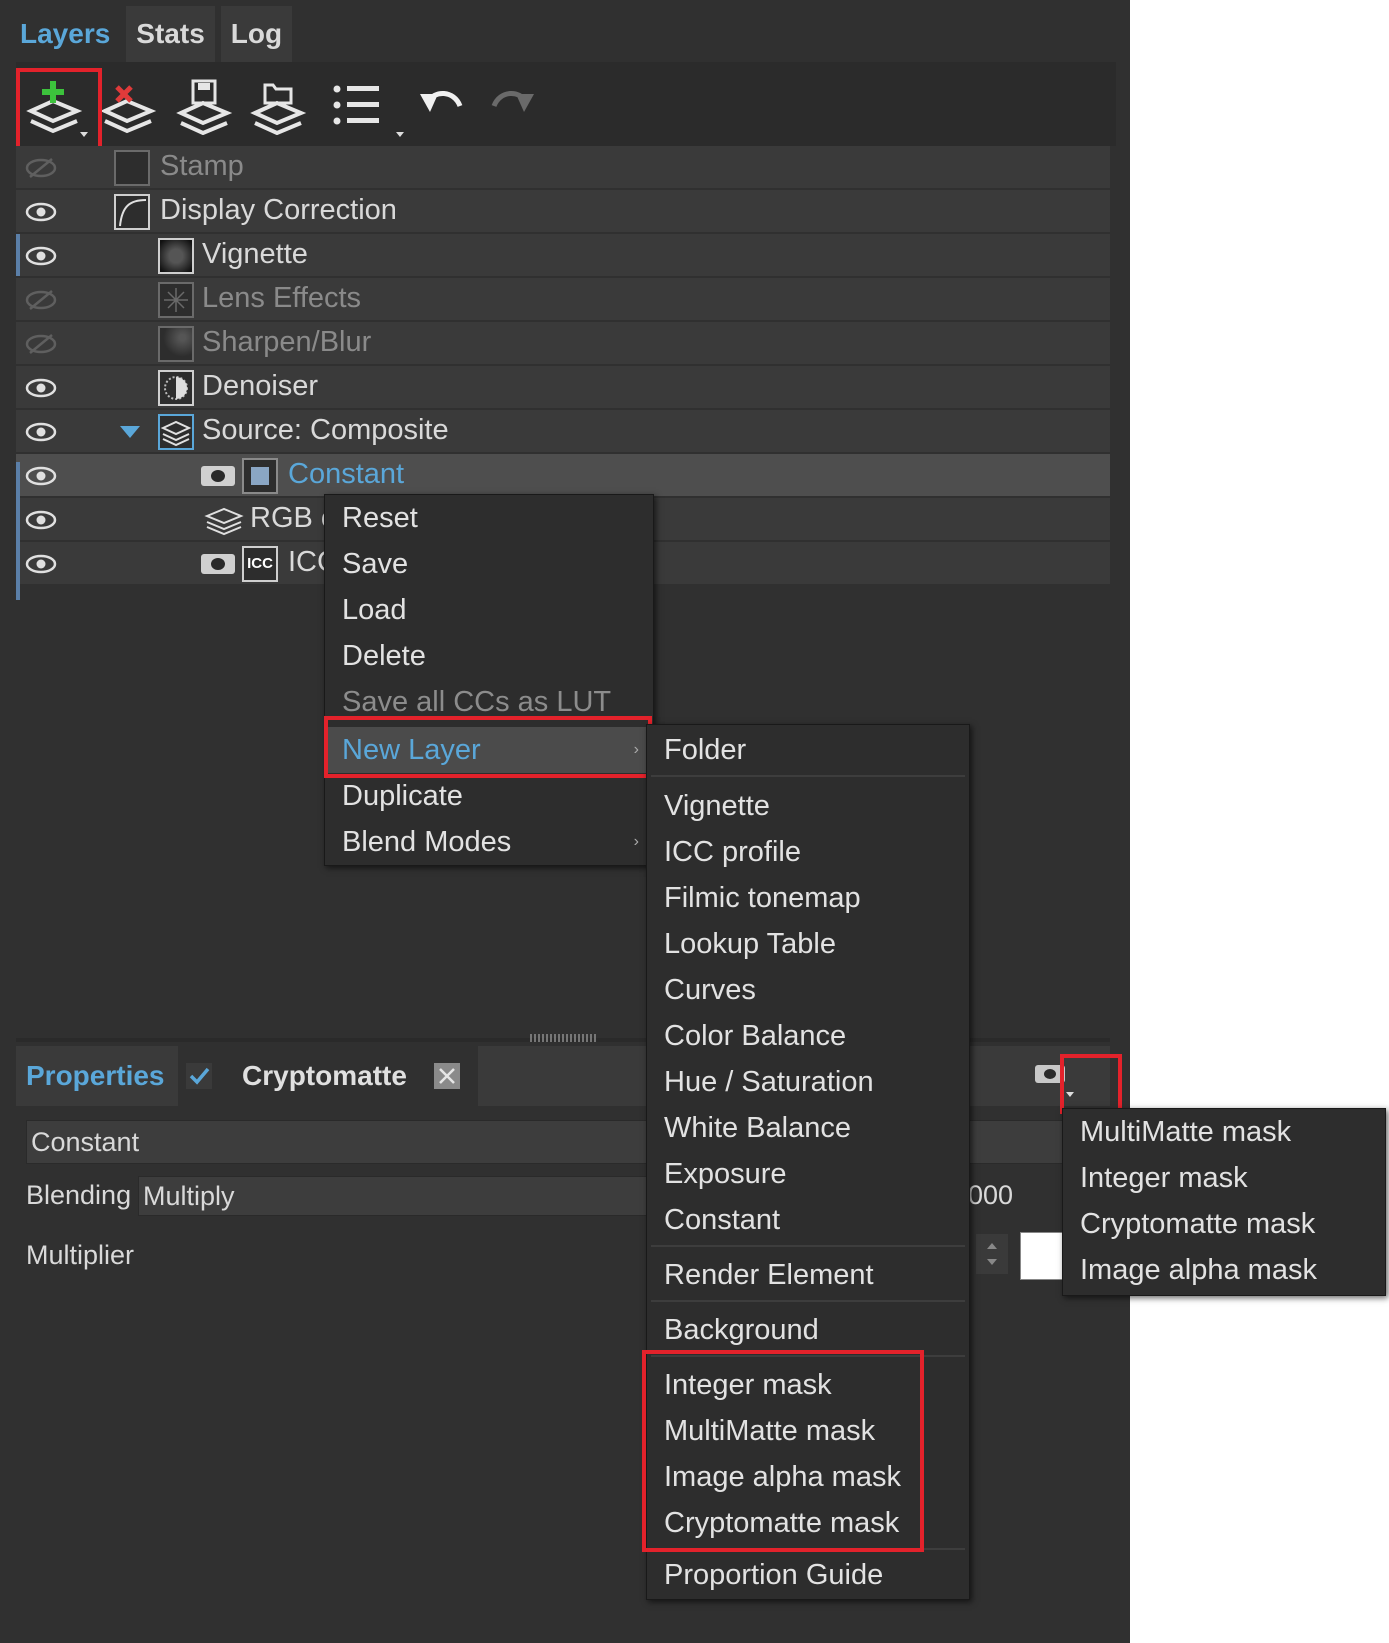  I want to click on layer-options-button, so click(357, 105).